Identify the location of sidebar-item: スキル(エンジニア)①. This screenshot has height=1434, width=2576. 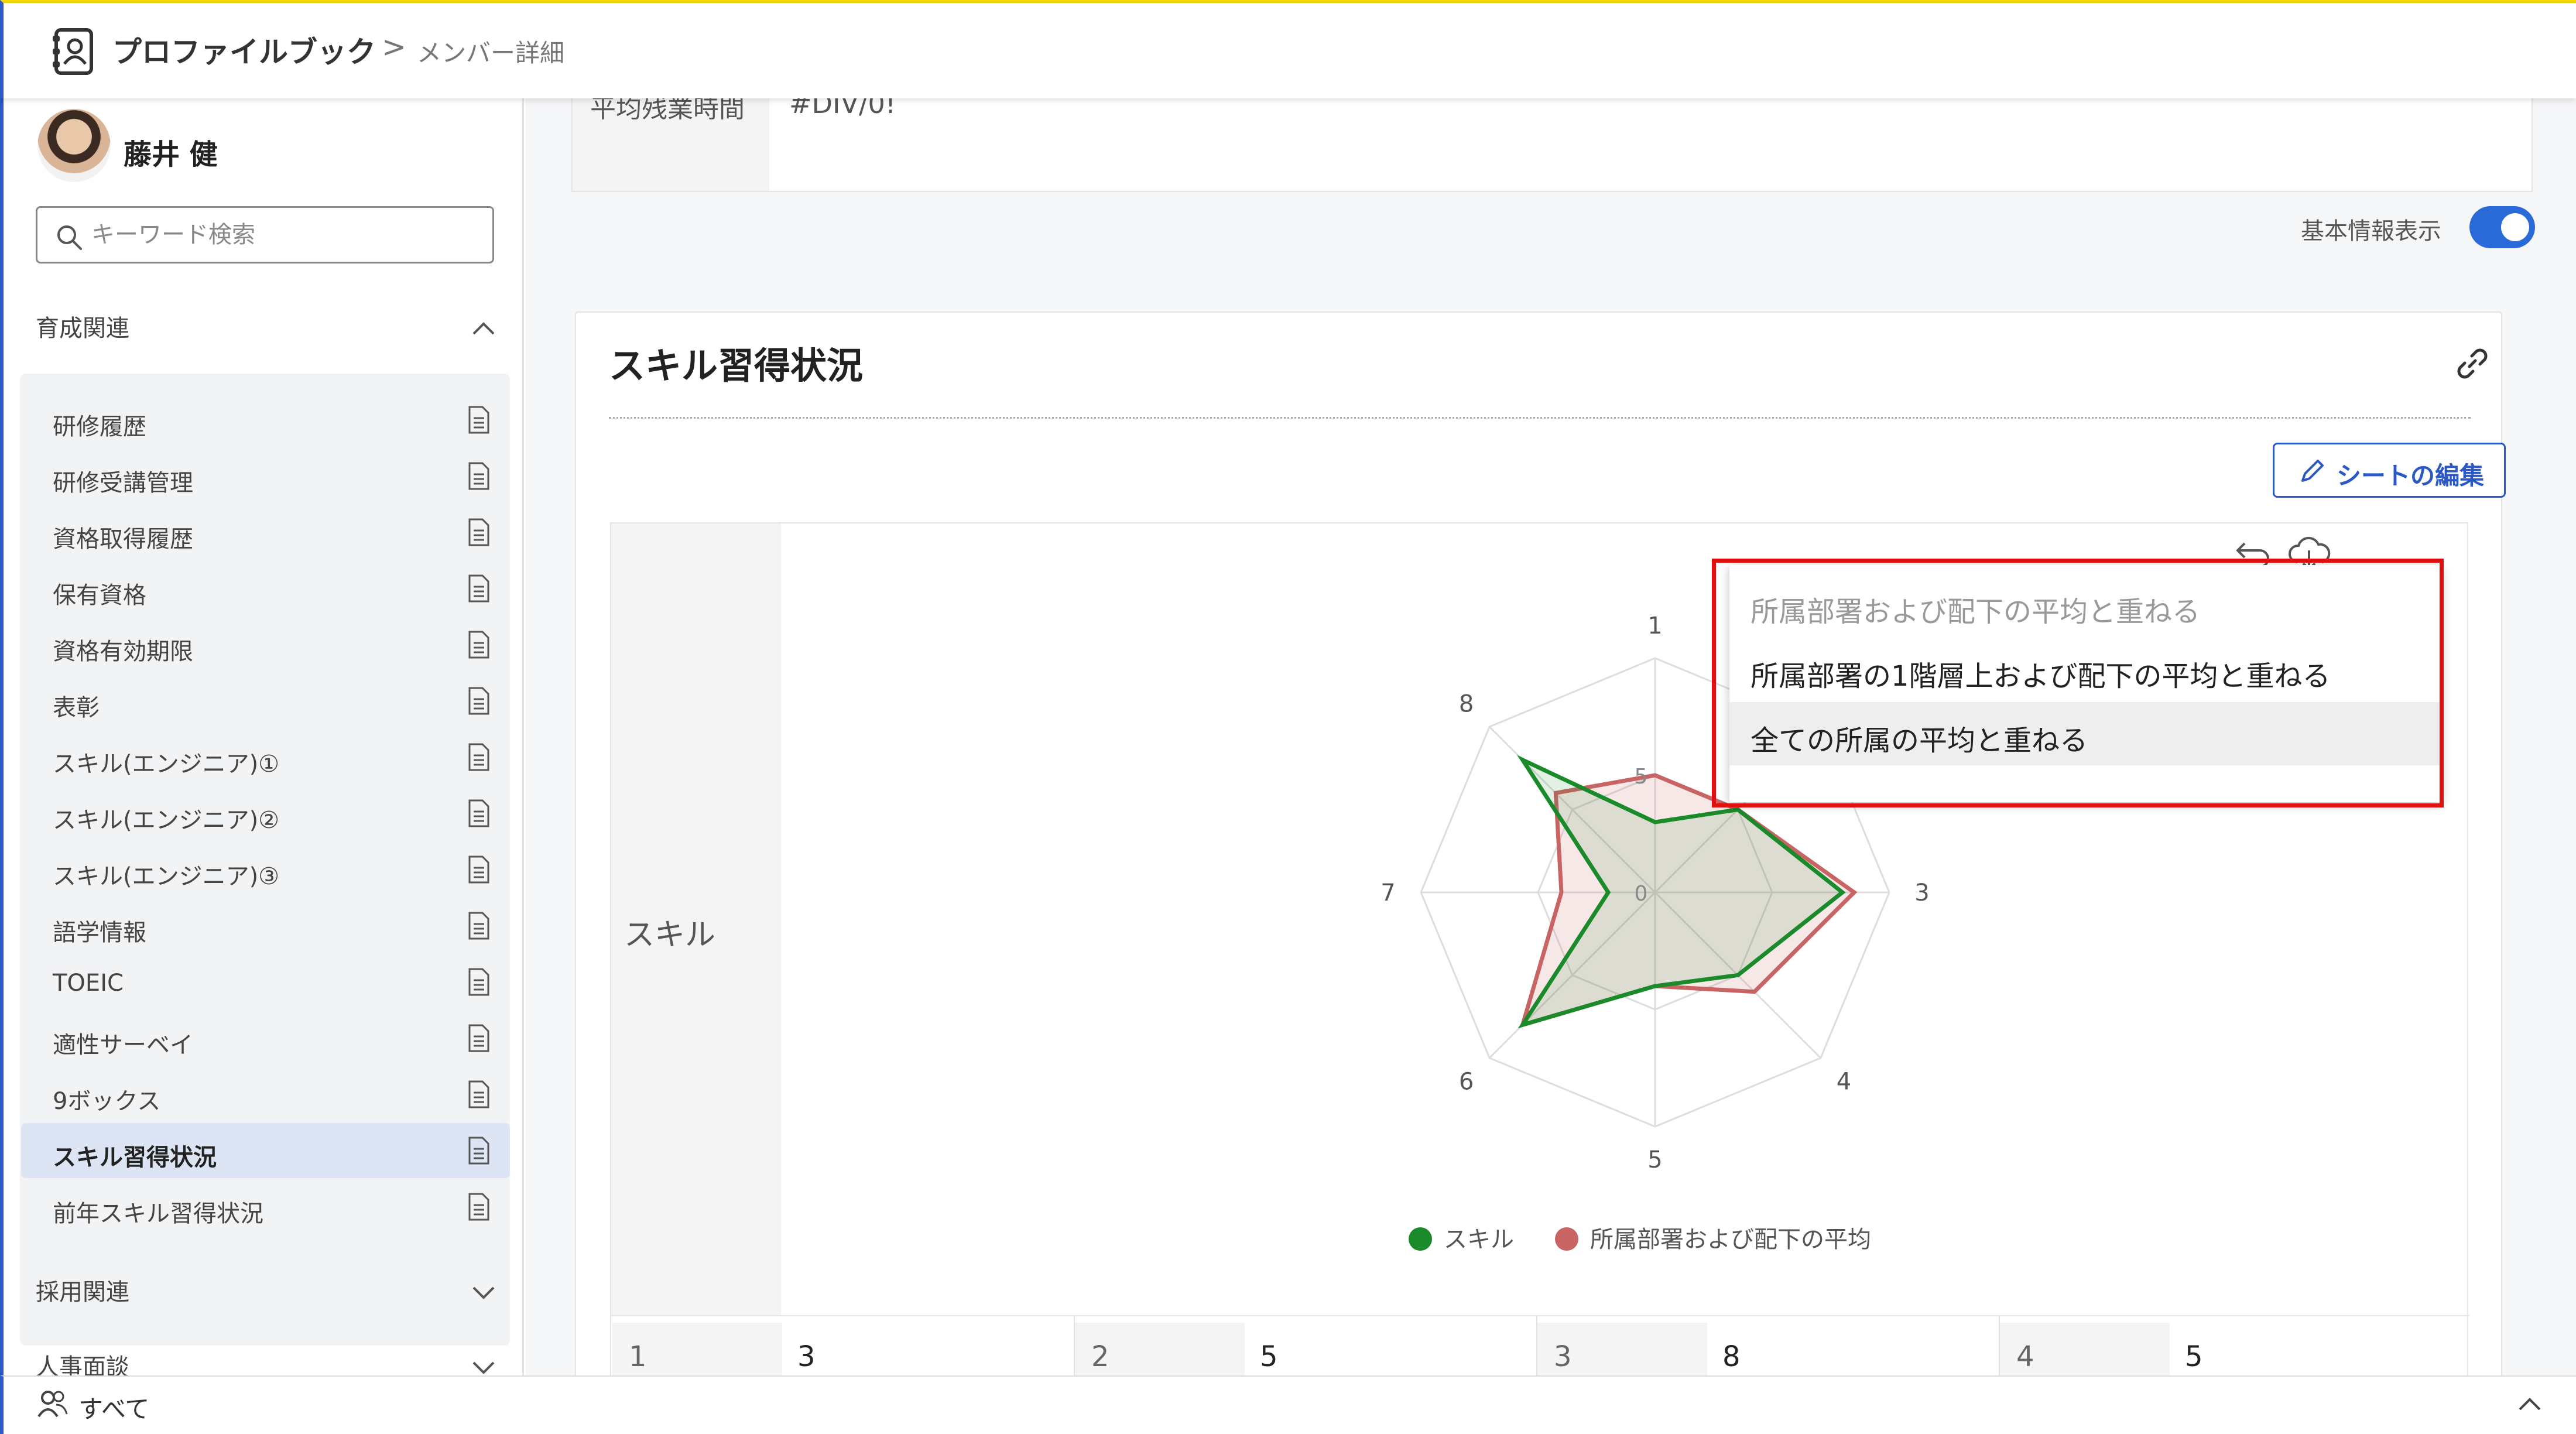
(265, 757).